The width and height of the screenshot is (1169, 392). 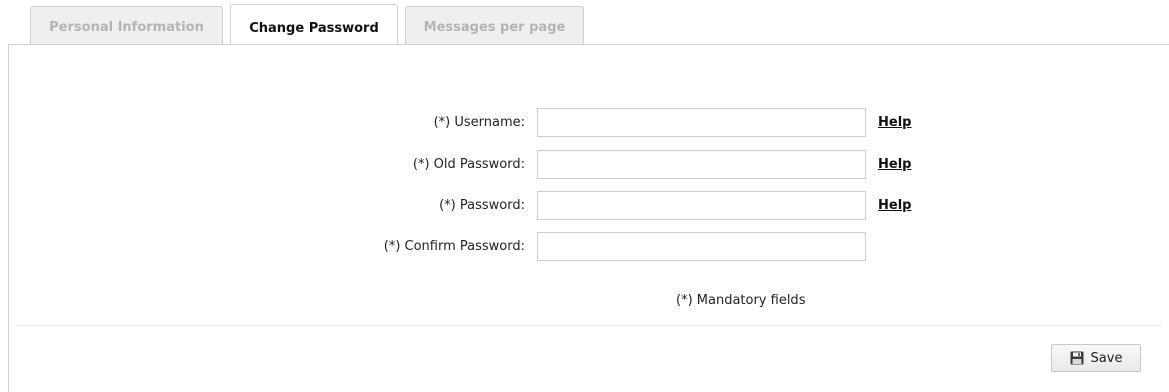 I want to click on confirm-password-label: (*) Confirm Password:, so click(x=454, y=246).